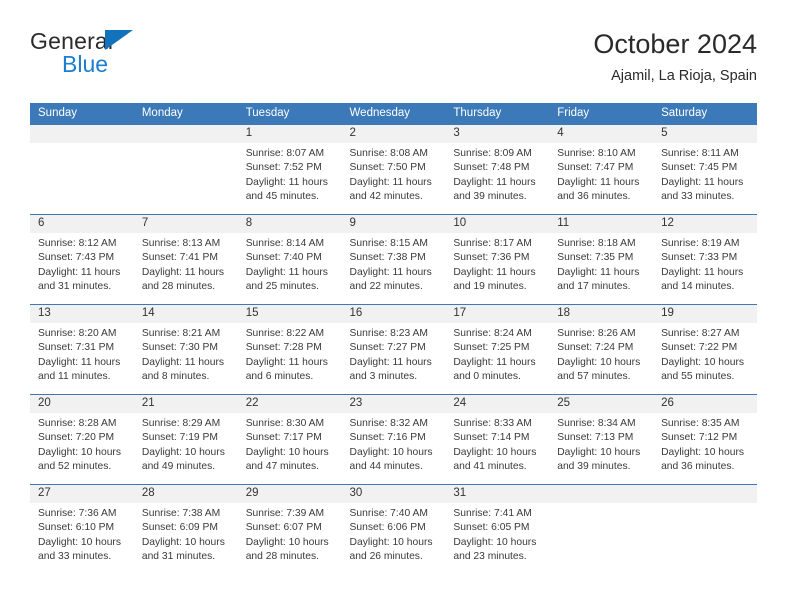 The height and width of the screenshot is (612, 792). Describe the element at coordinates (393, 314) in the screenshot. I see `day-number: 16` at that location.